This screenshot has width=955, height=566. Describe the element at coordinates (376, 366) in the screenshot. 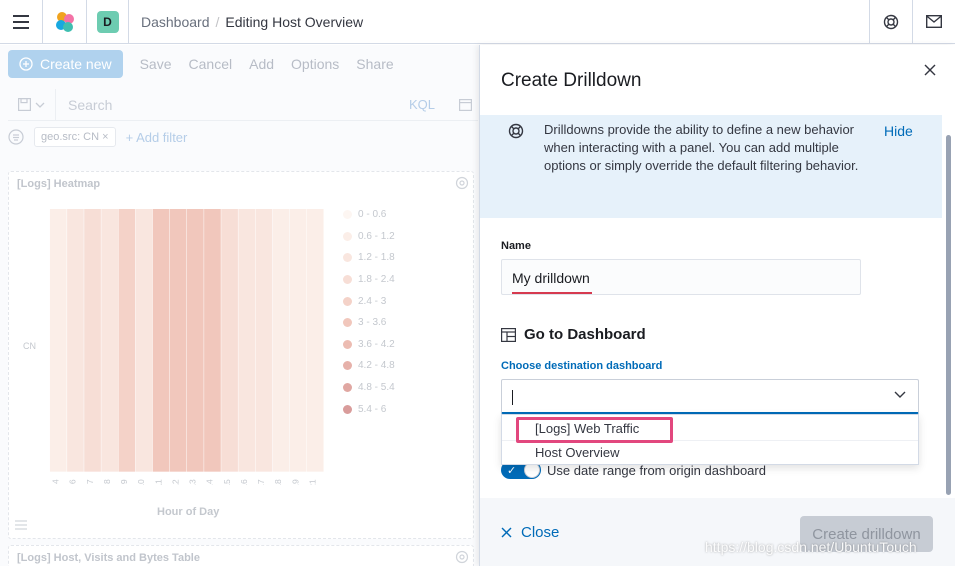

I see `legend-label: 4.2 - 4.8` at that location.